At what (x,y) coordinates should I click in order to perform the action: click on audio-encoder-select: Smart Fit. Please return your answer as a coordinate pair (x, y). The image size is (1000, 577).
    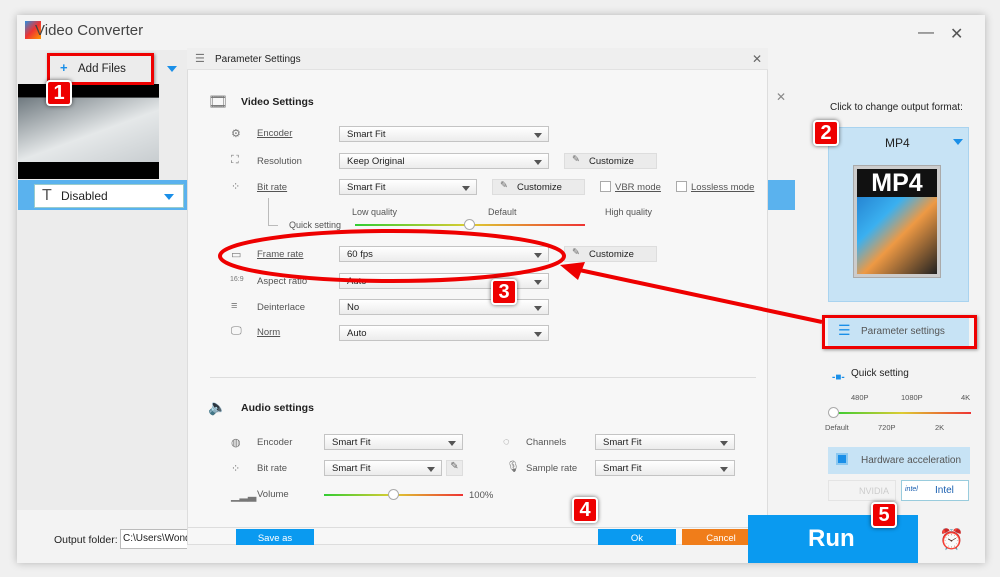
    Looking at the image, I should click on (393, 442).